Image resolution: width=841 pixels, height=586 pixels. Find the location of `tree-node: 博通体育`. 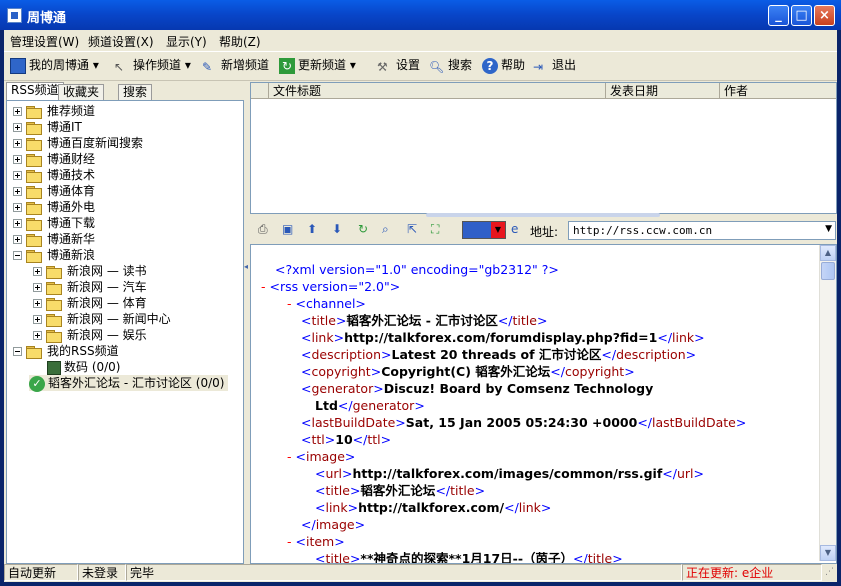

tree-node: 博通体育 is located at coordinates (54, 191).